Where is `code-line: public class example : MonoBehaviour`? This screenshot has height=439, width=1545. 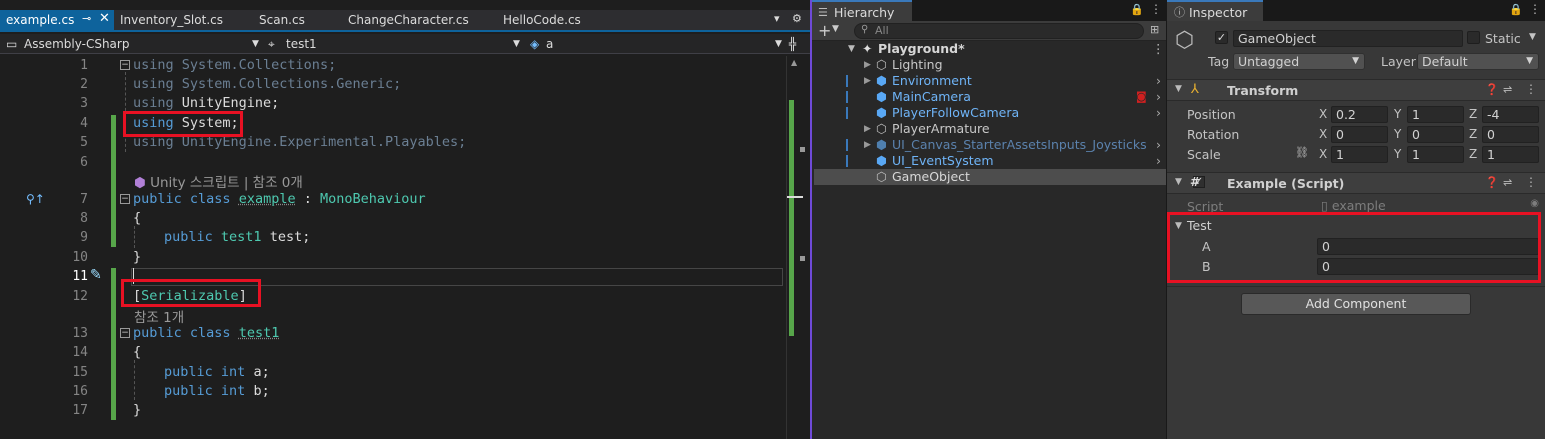
code-line: public class example : MonoBehaviour is located at coordinates (279, 199).